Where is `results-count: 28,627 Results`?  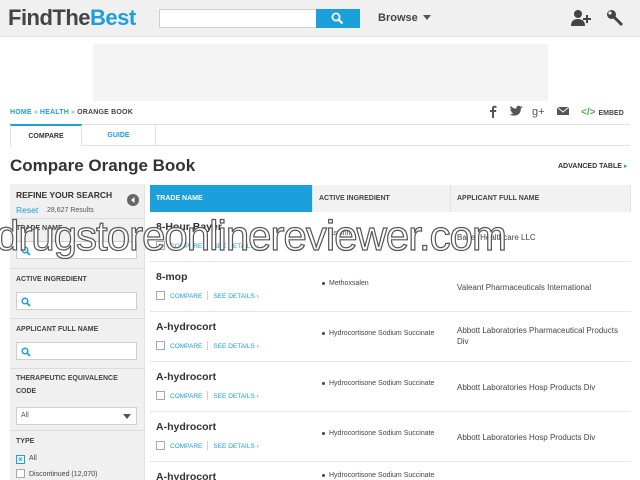
results-count: 28,627 Results is located at coordinates (70, 210).